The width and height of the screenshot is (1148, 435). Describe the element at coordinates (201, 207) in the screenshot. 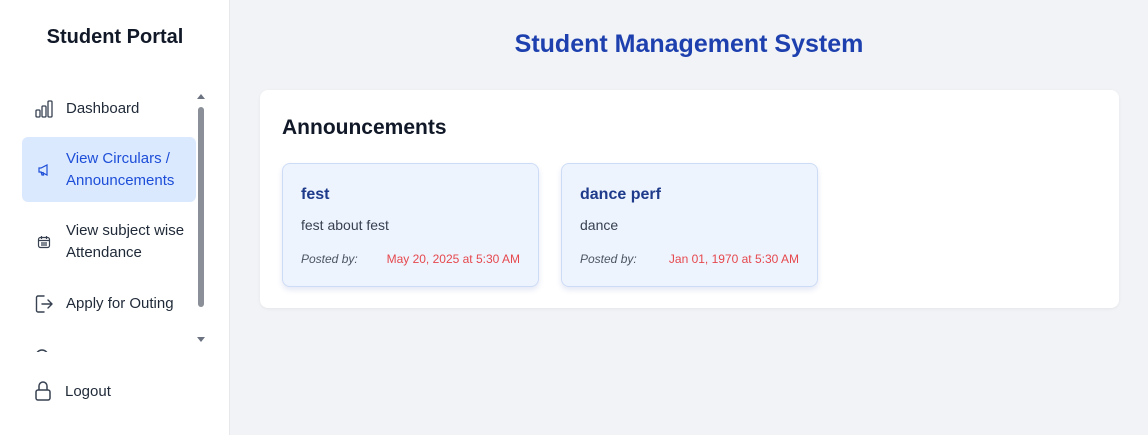

I see `scroll-thumb` at that location.